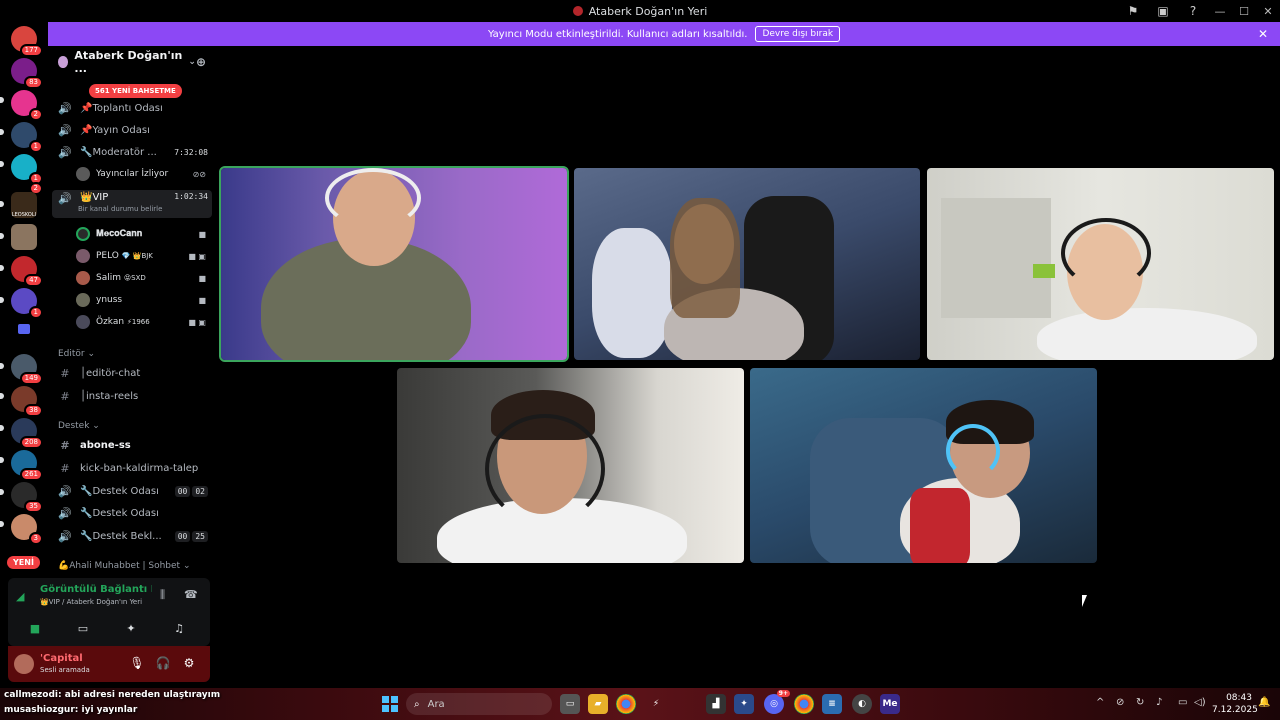 The height and width of the screenshot is (720, 1280). I want to click on server-icon: 47, so click(27, 271).